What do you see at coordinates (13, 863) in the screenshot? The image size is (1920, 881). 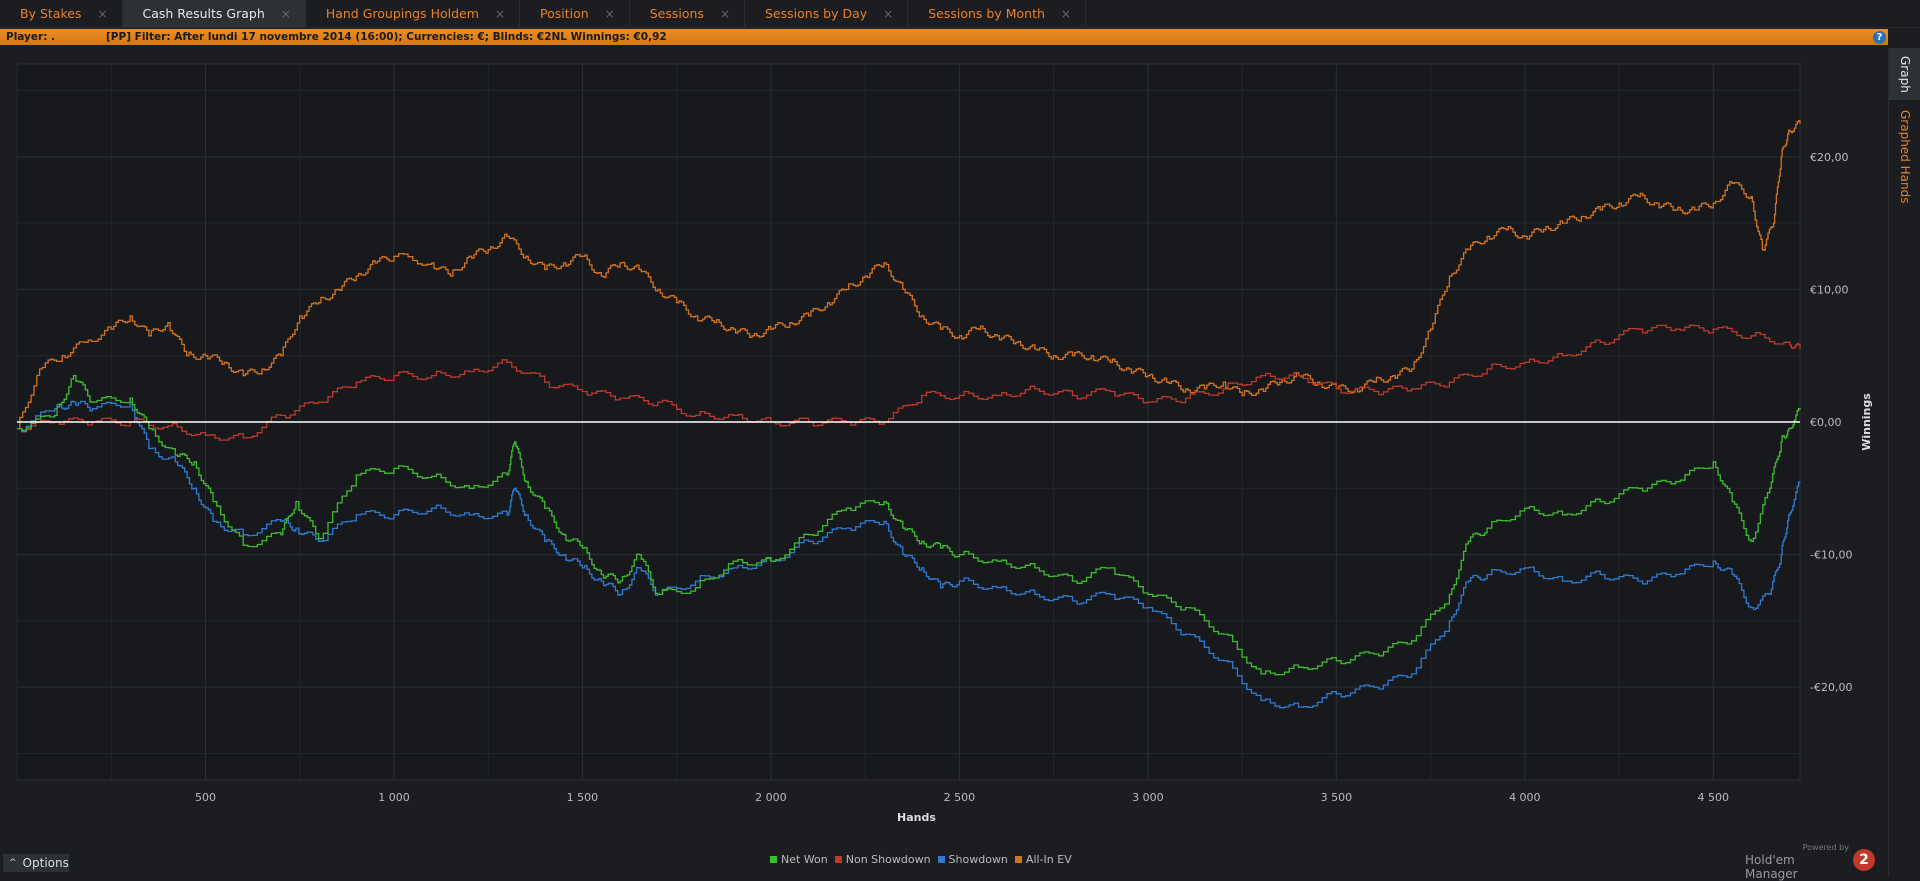 I see `chevron-up-icon: ^` at bounding box center [13, 863].